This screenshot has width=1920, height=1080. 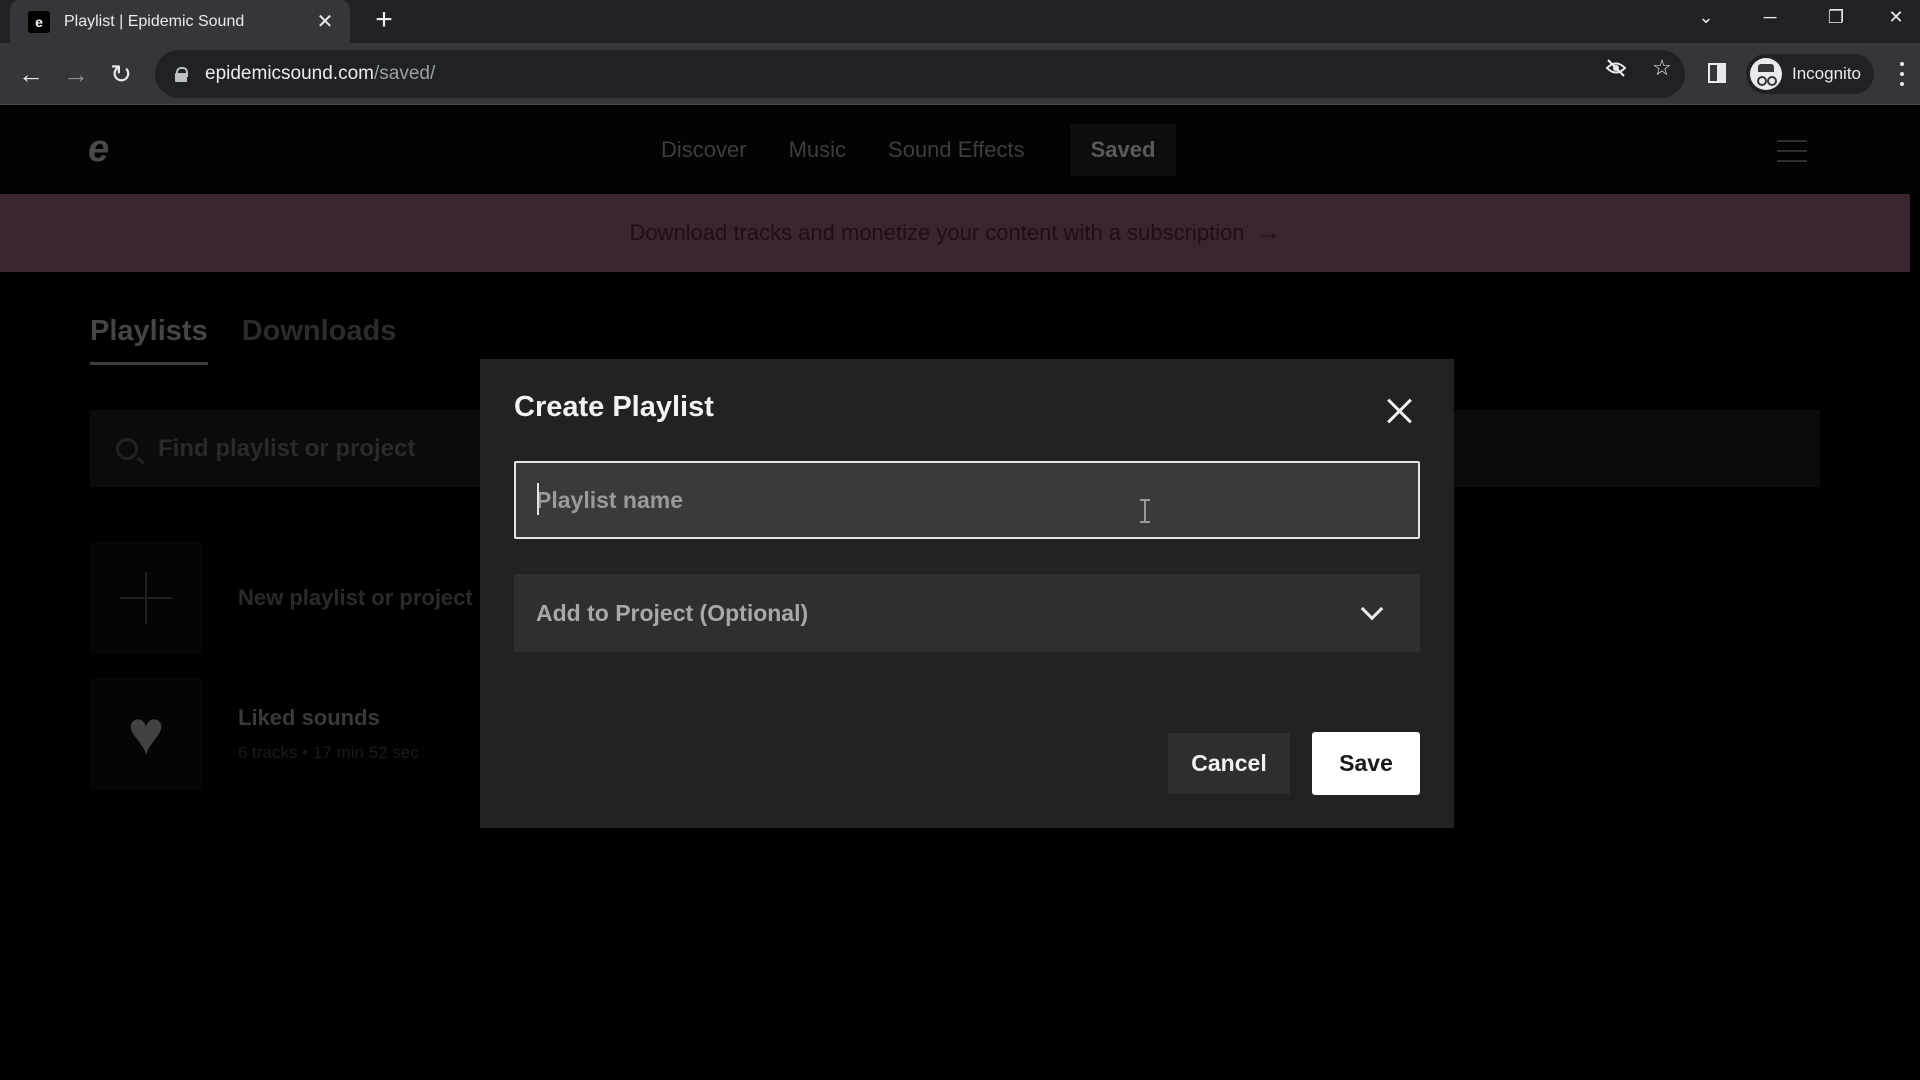 I want to click on list-item-subtitle: 6 tracks • 17 min 52 sec, so click(x=328, y=752).